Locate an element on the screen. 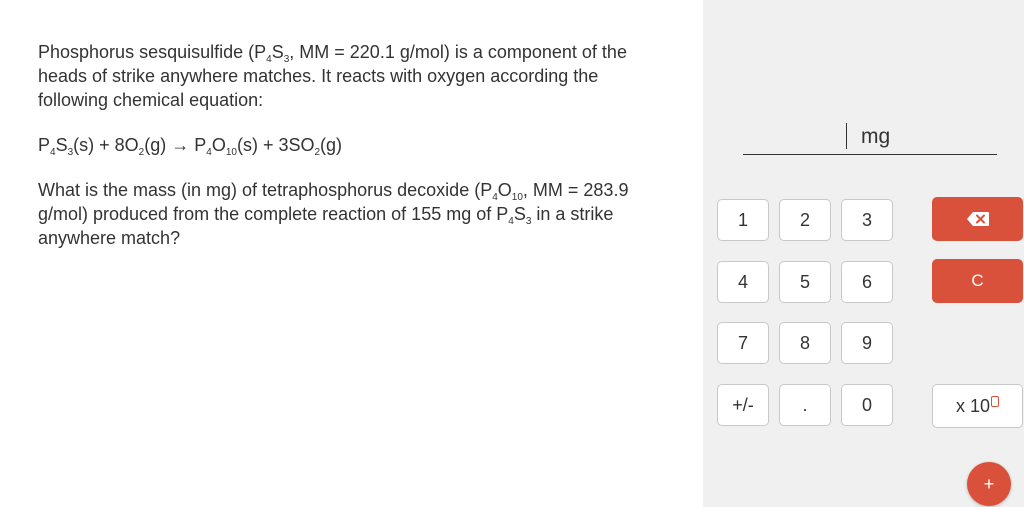 This screenshot has width=1024, height=507. clear-button: C is located at coordinates (977, 281).